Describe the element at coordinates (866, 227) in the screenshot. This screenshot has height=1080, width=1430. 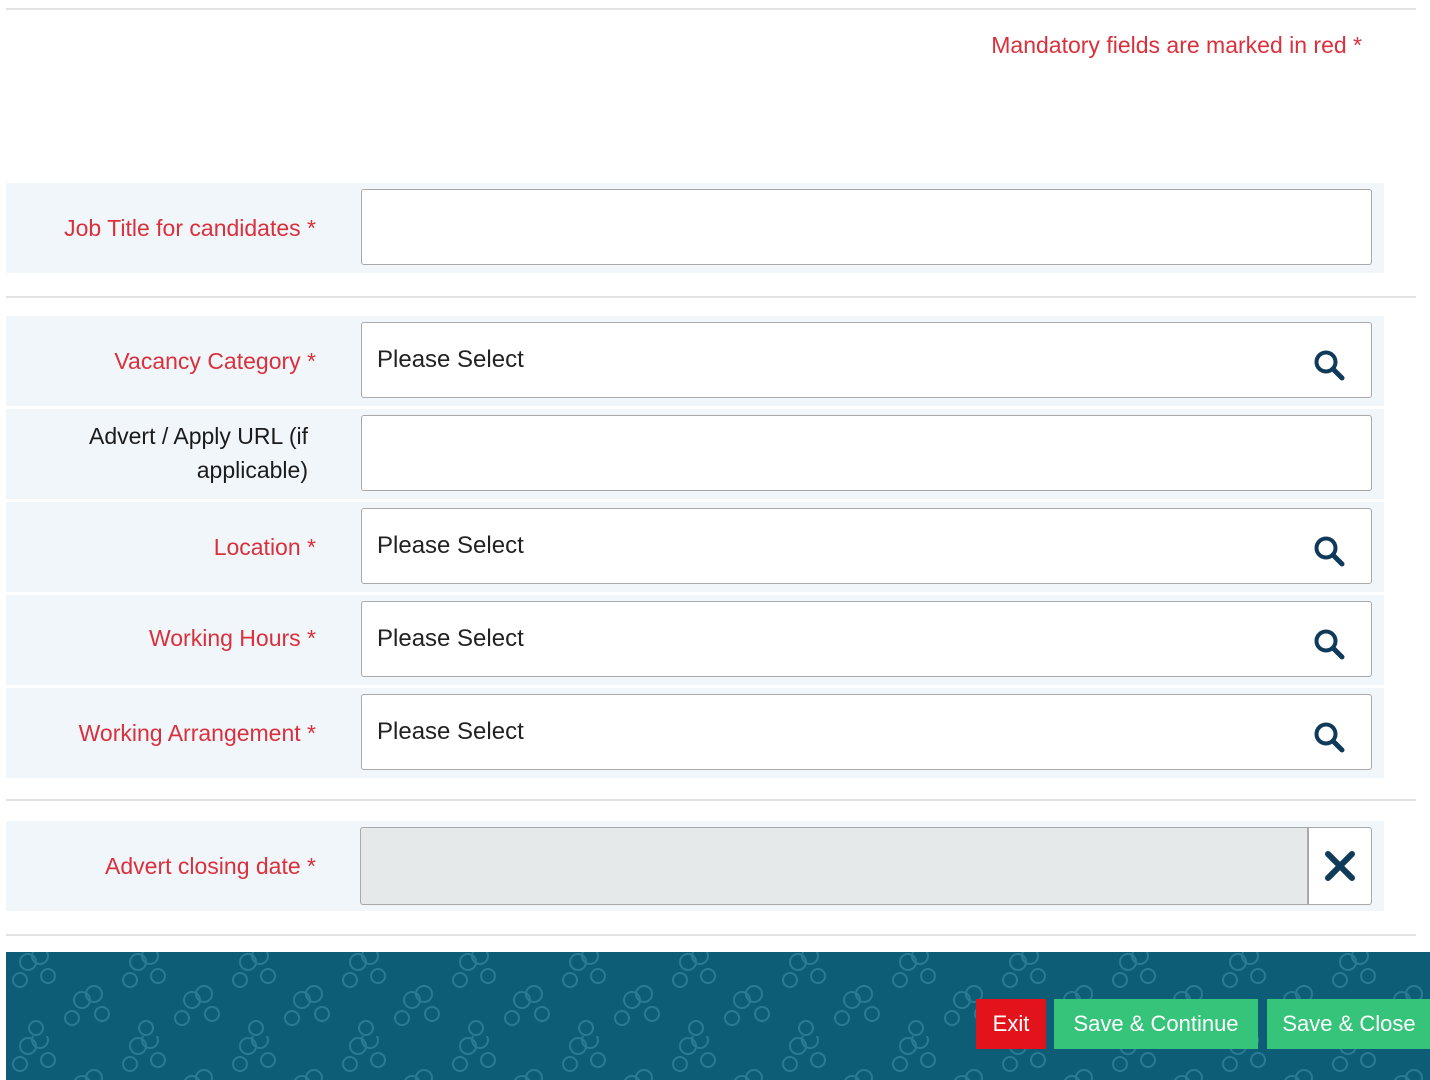
I see `job-title-input` at that location.